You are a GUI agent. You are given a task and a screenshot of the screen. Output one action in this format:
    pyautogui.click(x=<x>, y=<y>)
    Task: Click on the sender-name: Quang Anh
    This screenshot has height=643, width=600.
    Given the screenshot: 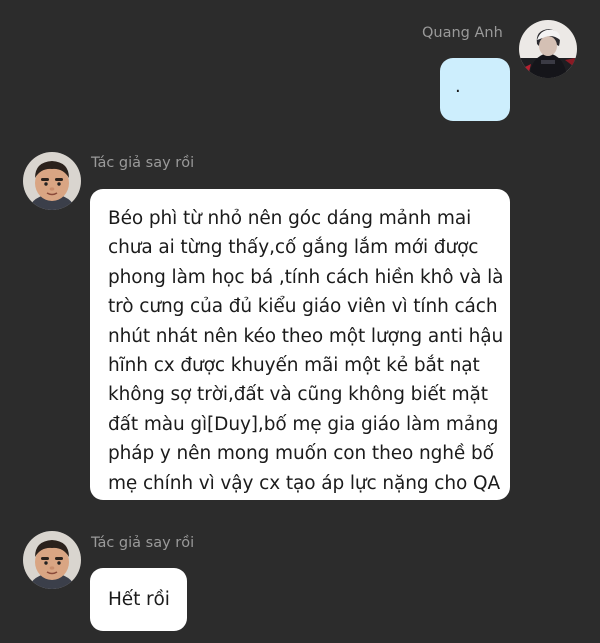 What is the action you would take?
    pyautogui.click(x=462, y=33)
    